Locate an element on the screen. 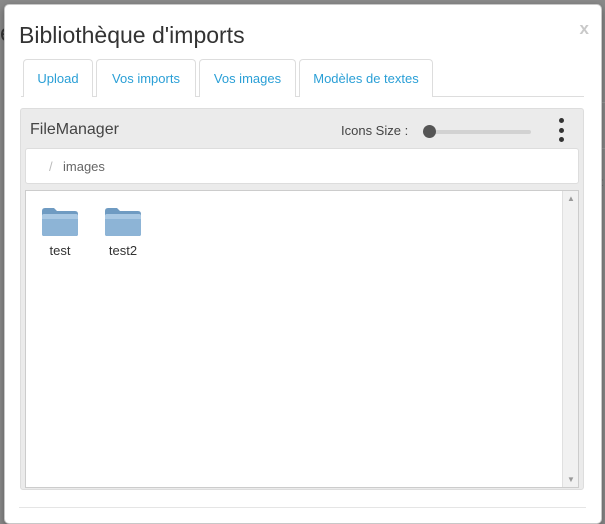  icons-size-slider-handle is located at coordinates (429, 131).